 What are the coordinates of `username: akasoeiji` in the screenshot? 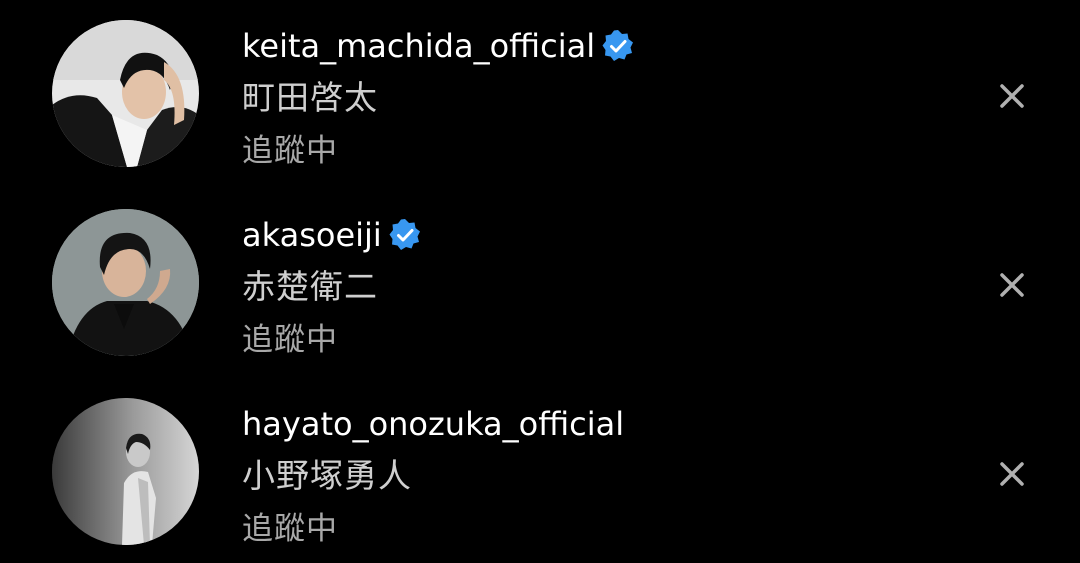 It's located at (312, 235).